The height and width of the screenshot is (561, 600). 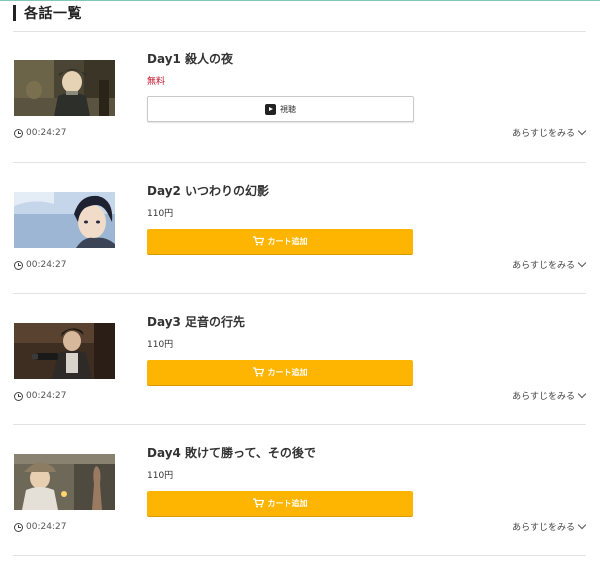 I want to click on episode-price: 無料, so click(x=156, y=82).